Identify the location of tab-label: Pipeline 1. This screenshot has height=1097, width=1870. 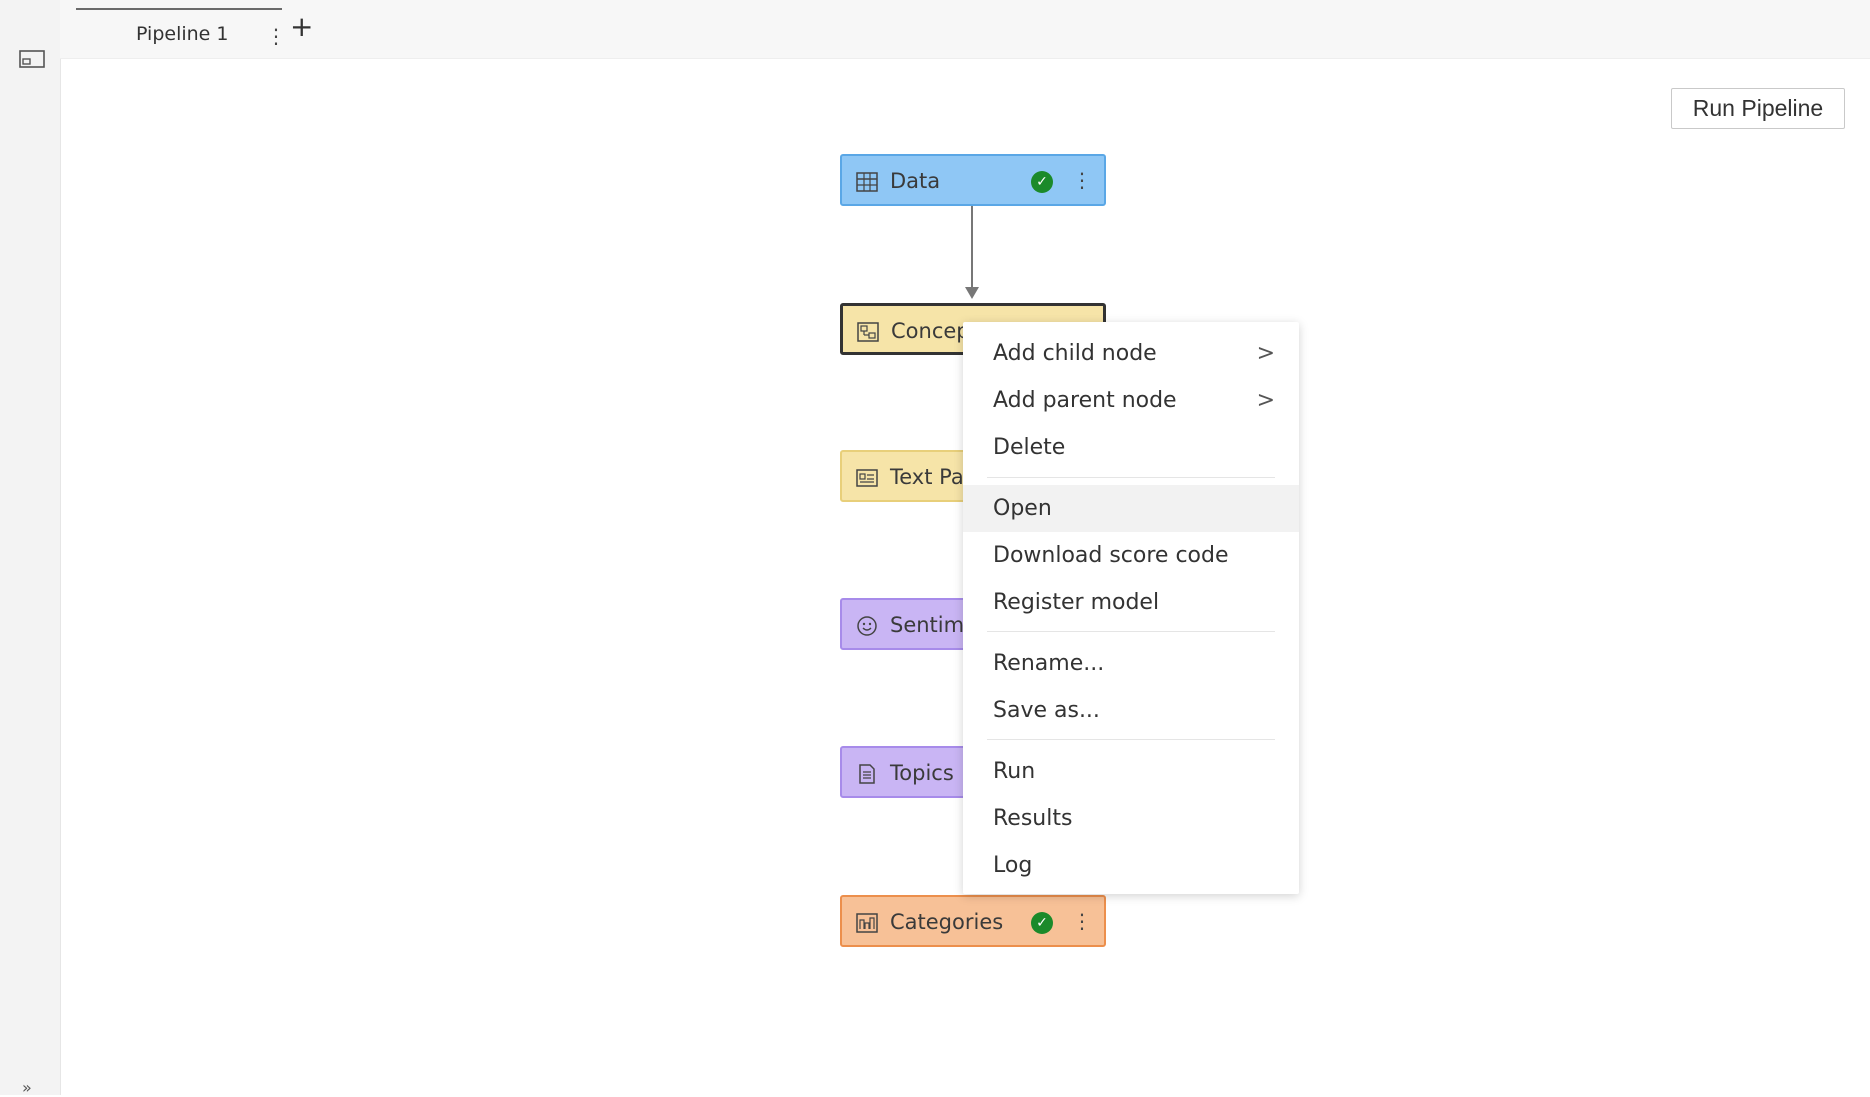
(182, 34).